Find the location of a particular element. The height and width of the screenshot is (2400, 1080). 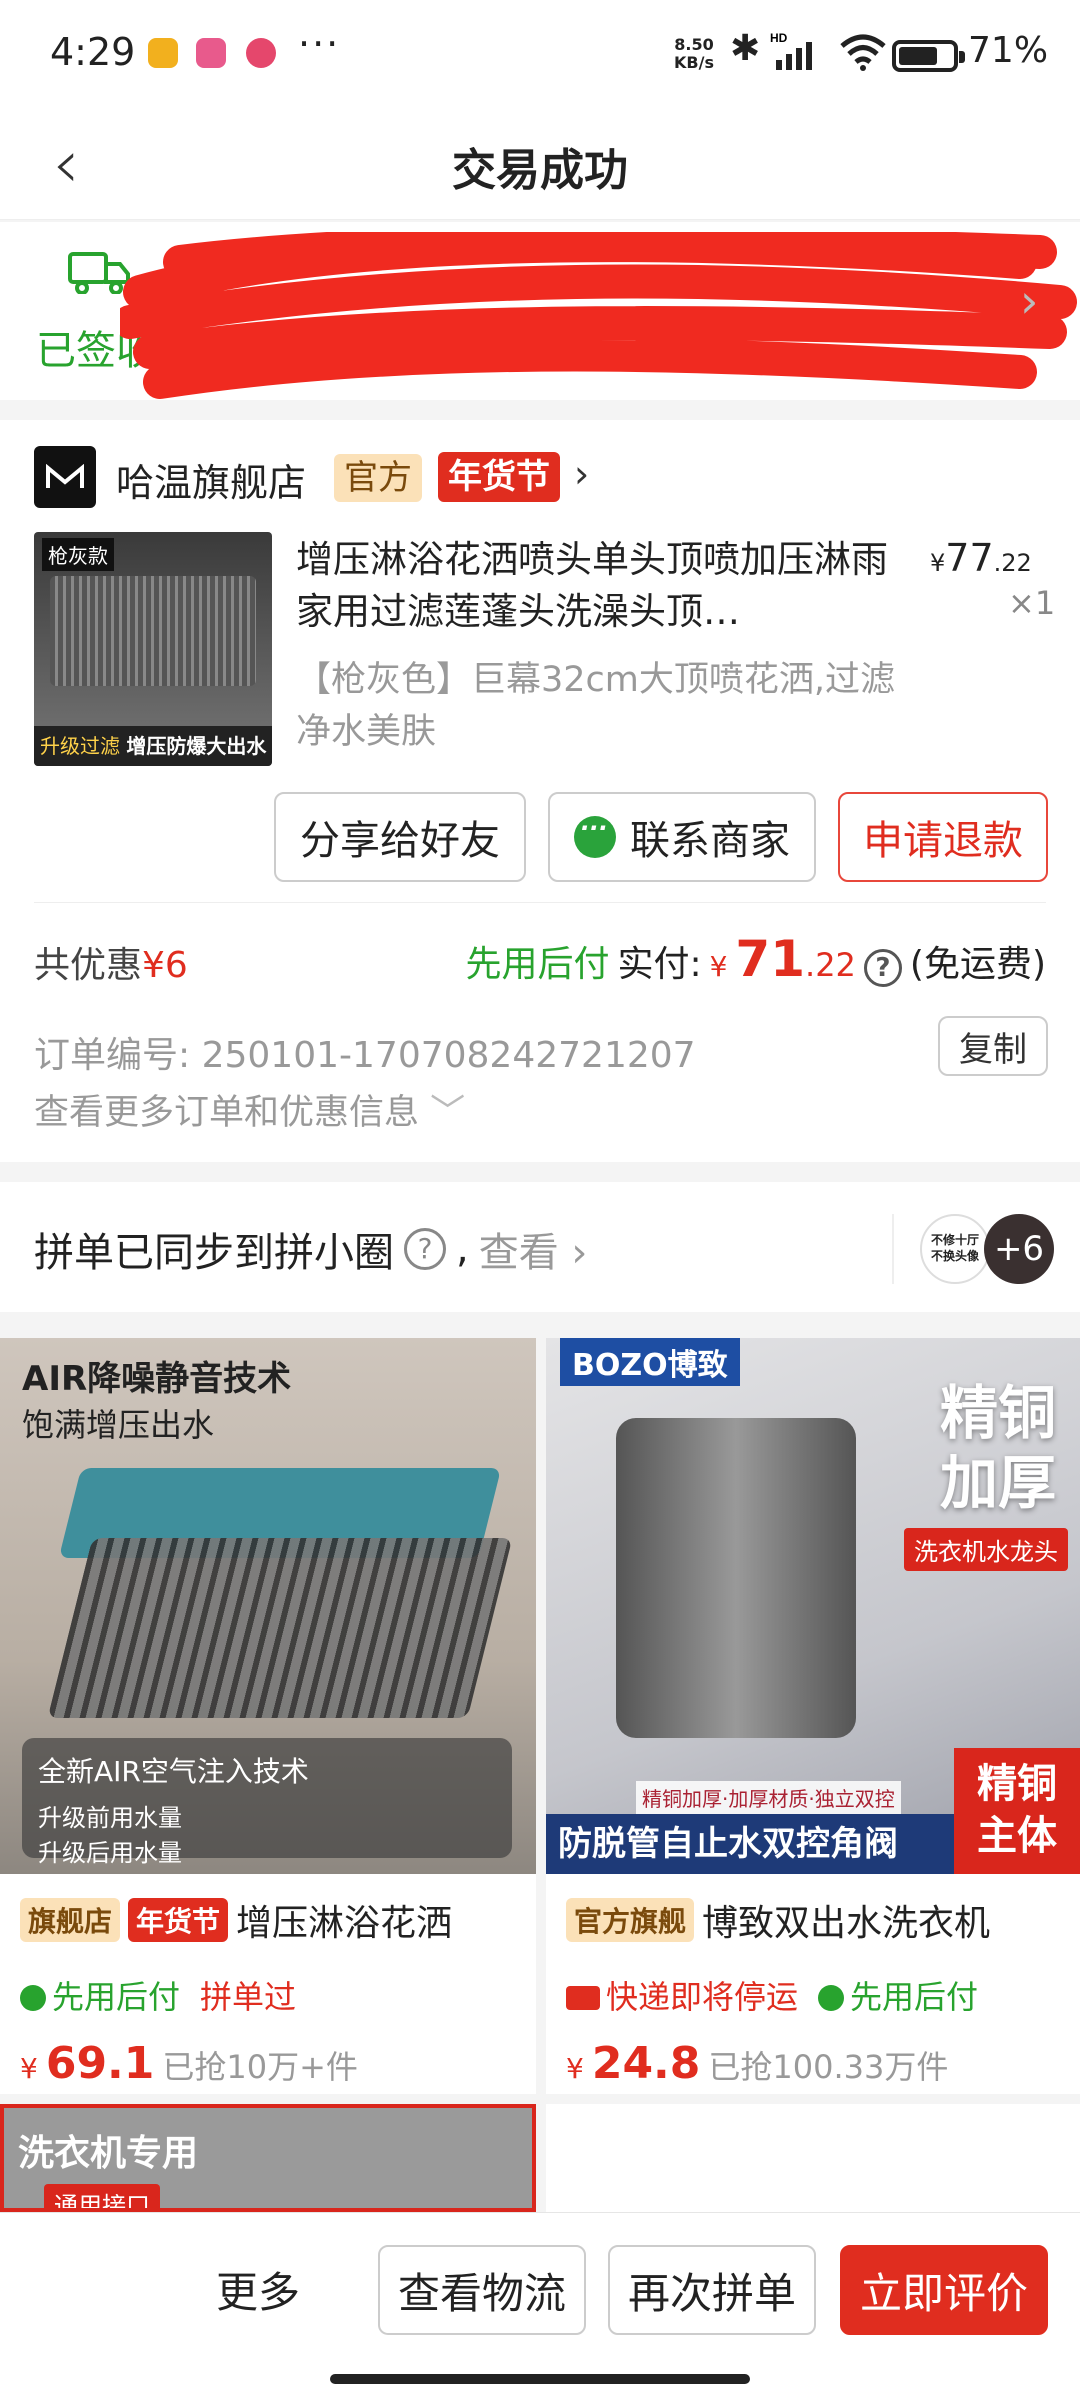

product-price: ¥77.22 is located at coordinates (981, 558).